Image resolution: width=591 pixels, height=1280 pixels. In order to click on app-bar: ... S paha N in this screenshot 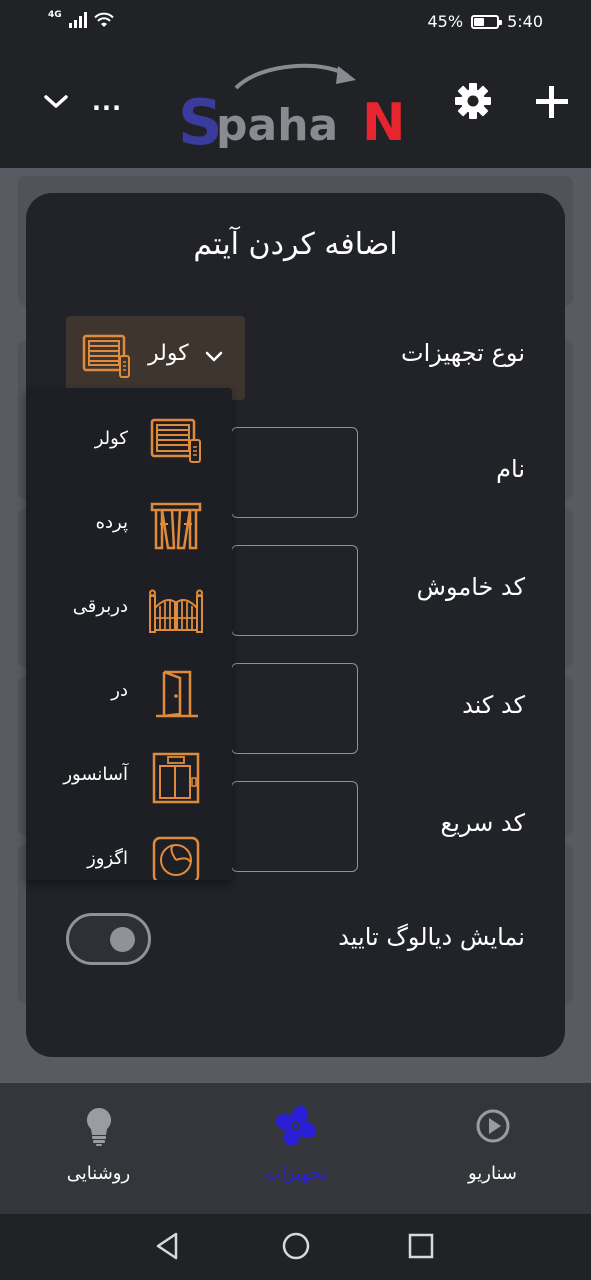, I will do `click(295, 106)`.